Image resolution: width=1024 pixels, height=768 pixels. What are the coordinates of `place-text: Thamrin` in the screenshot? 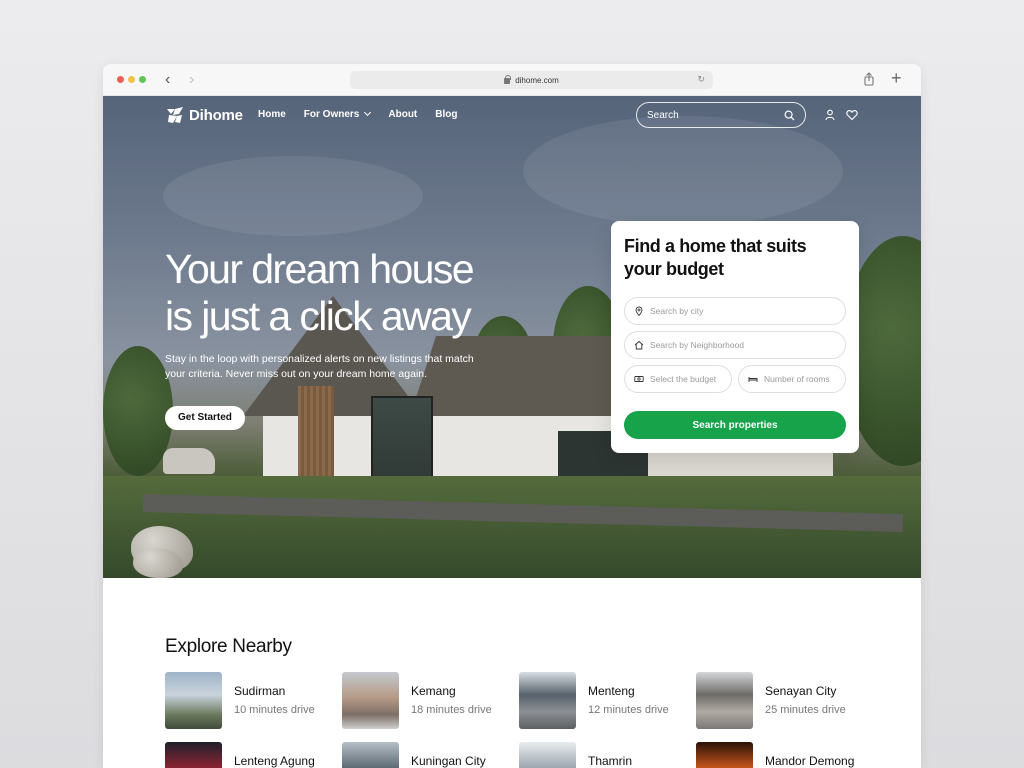 It's located at (610, 755).